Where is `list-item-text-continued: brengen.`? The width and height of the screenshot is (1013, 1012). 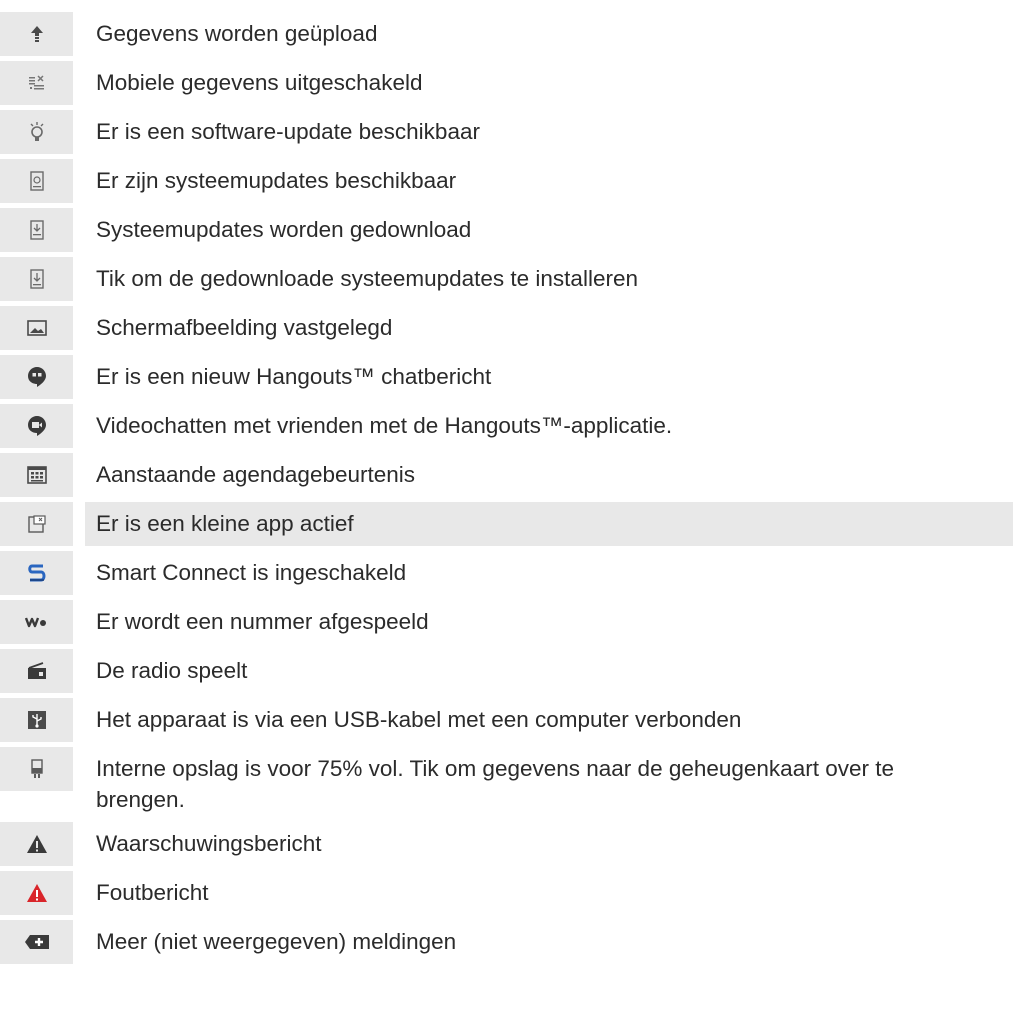
list-item-text-continued: brengen. is located at coordinates (140, 799).